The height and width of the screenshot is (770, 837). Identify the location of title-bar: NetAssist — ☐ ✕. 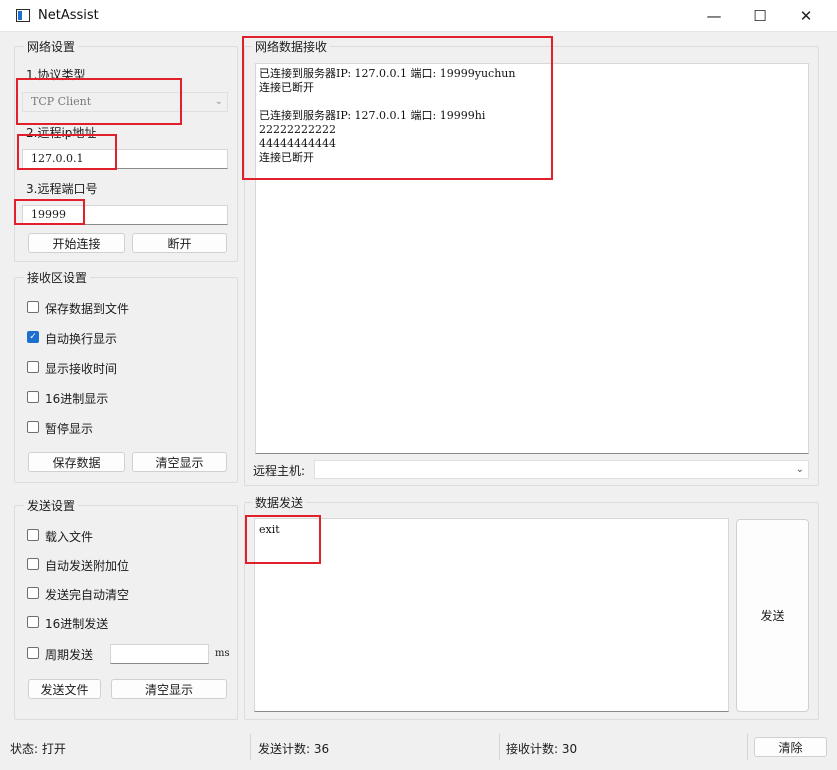
(418, 16).